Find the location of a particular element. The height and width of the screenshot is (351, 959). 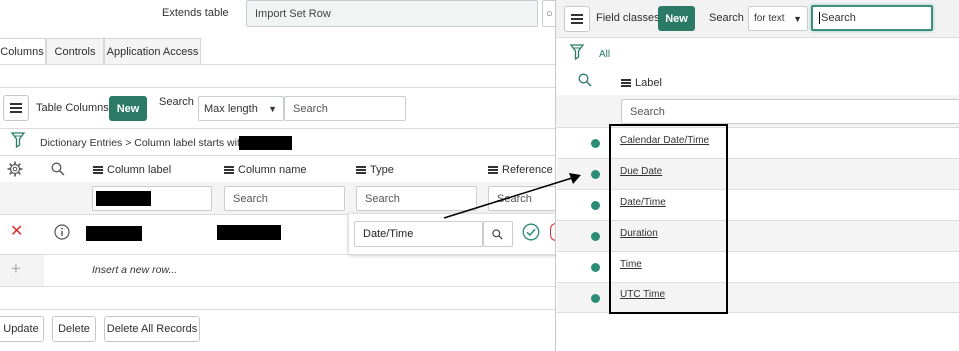

tab-application-access-label: Application Access is located at coordinates (152, 51).